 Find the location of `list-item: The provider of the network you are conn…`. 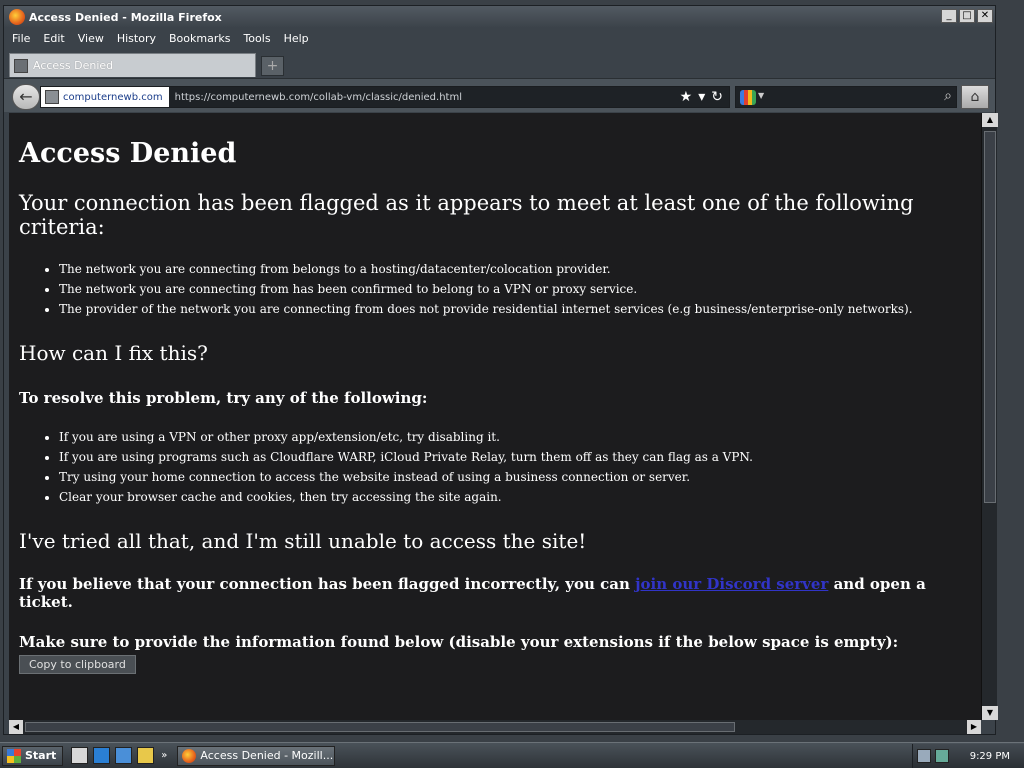

list-item: The provider of the network you are conn… is located at coordinates (515, 309).